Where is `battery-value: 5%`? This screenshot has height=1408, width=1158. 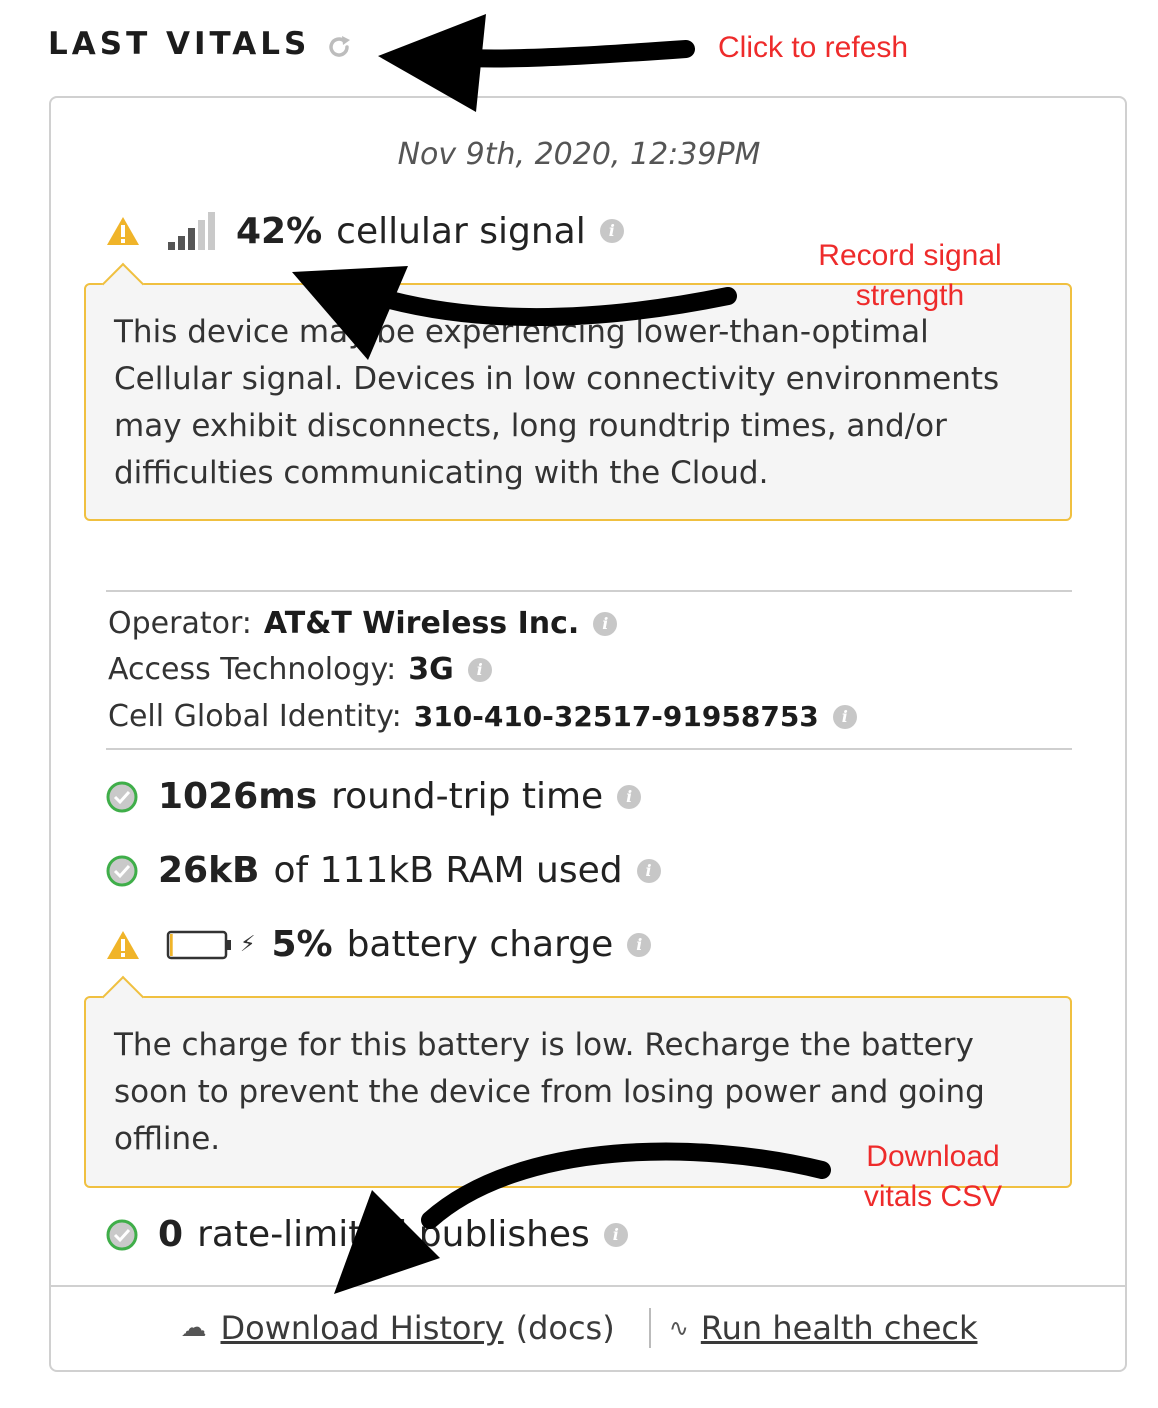 battery-value: 5% is located at coordinates (302, 944).